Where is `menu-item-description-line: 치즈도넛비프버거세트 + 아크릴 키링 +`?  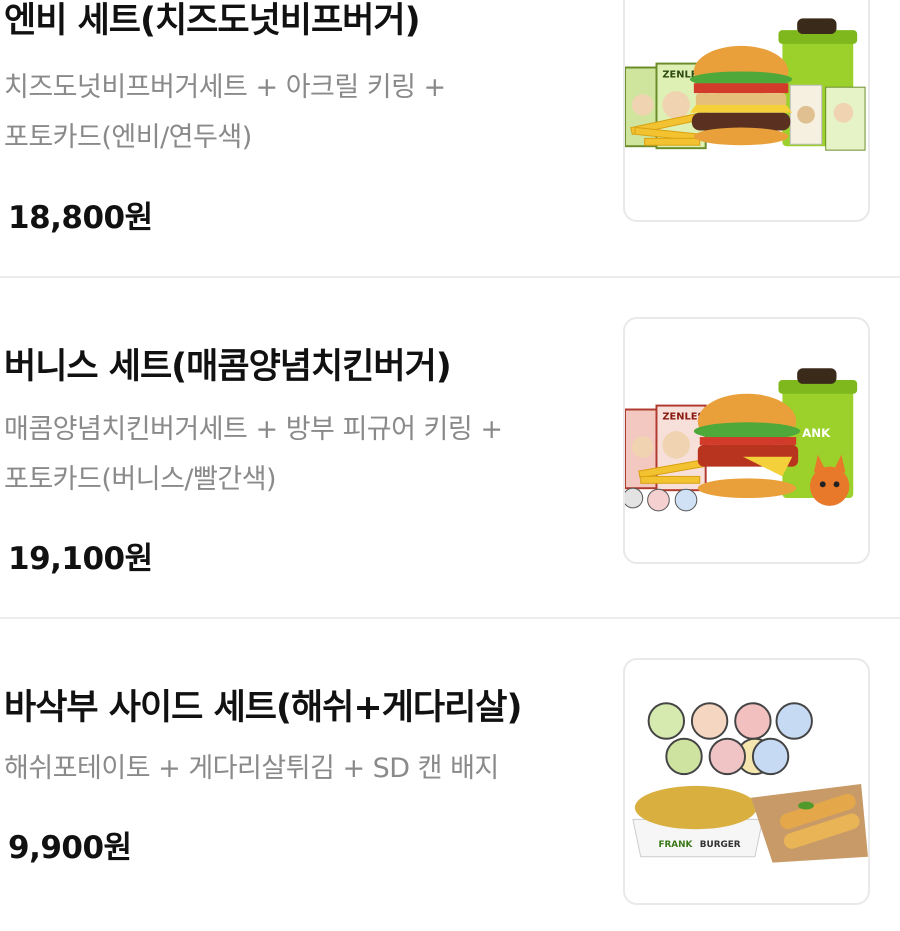 menu-item-description-line: 치즈도넛비프버거세트 + 아크릴 키링 + is located at coordinates (225, 87).